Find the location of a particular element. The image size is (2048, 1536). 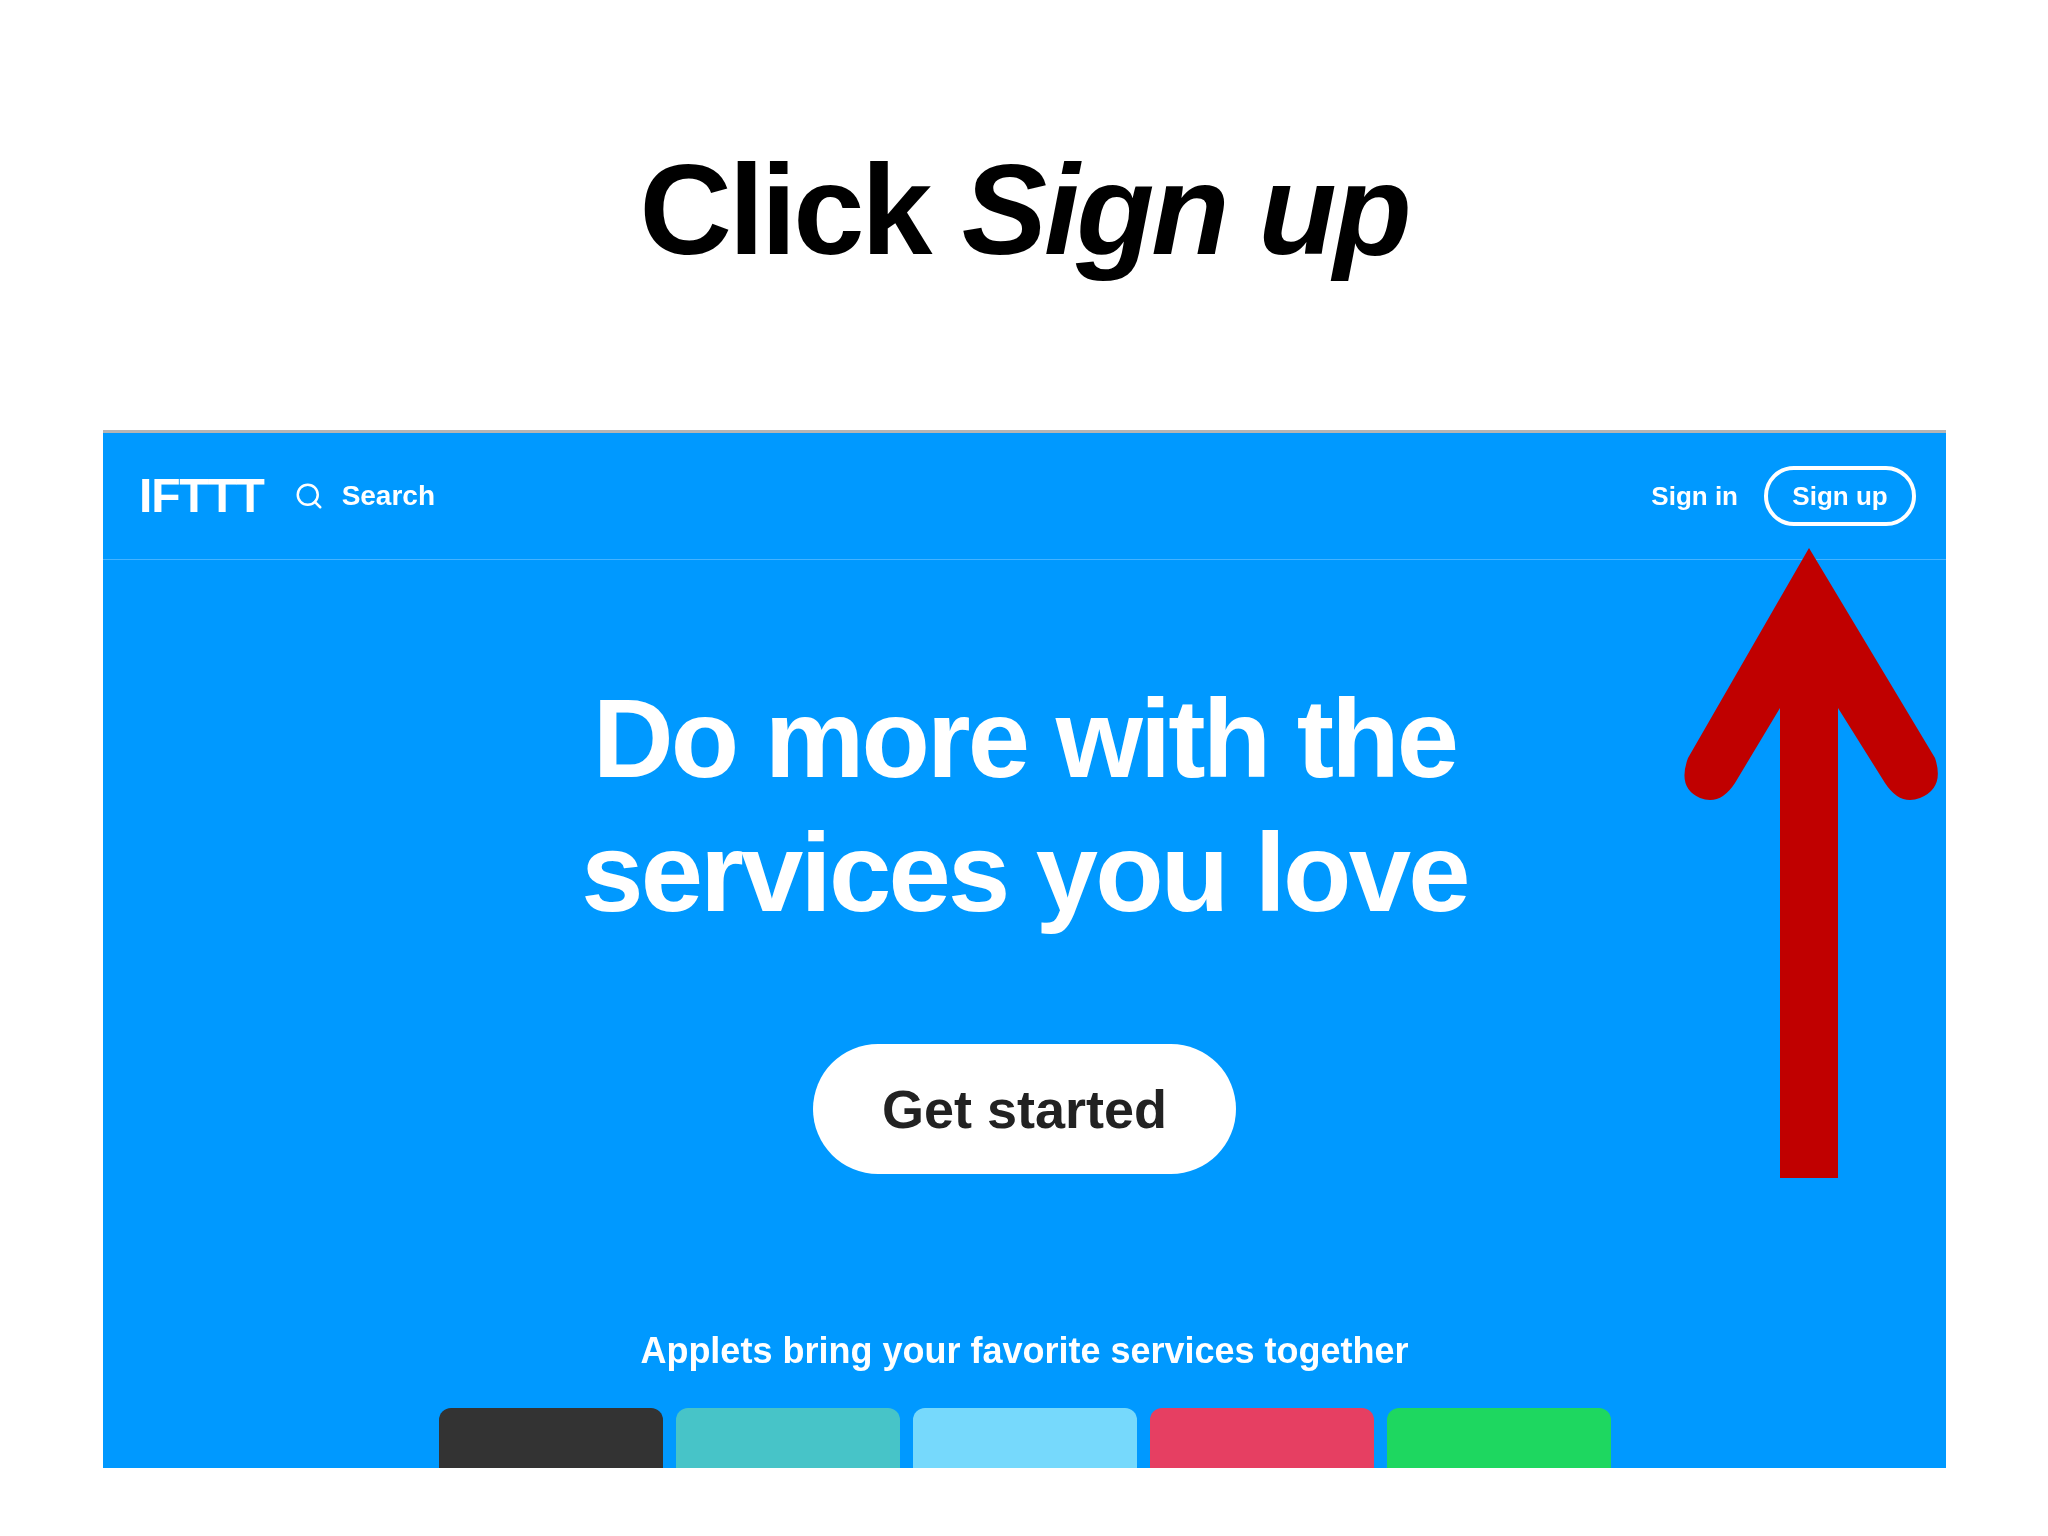

hero-headline: Do more with the services you love is located at coordinates (1024, 806).